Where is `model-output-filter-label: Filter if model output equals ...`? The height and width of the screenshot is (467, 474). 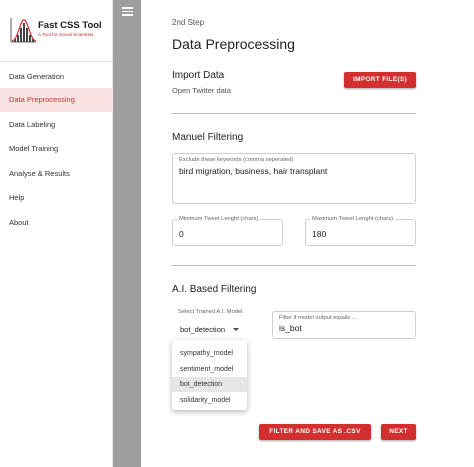
model-output-filter-label: Filter if model output equals ... is located at coordinates (318, 318).